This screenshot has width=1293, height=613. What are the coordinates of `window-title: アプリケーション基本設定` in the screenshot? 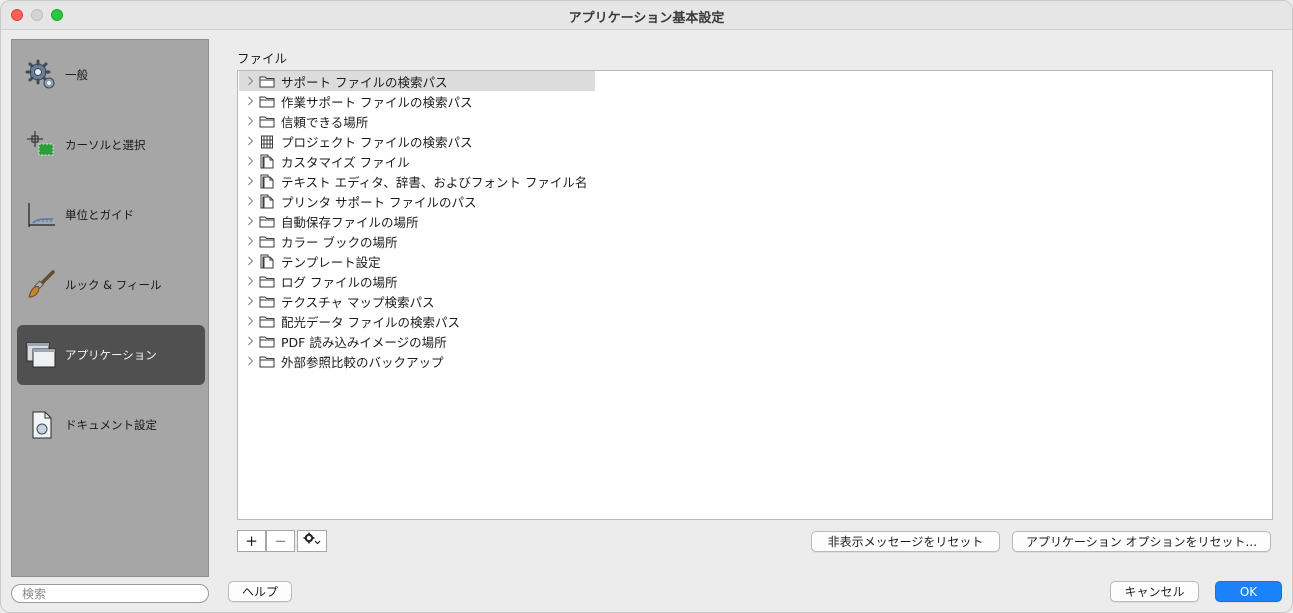 It's located at (646, 18).